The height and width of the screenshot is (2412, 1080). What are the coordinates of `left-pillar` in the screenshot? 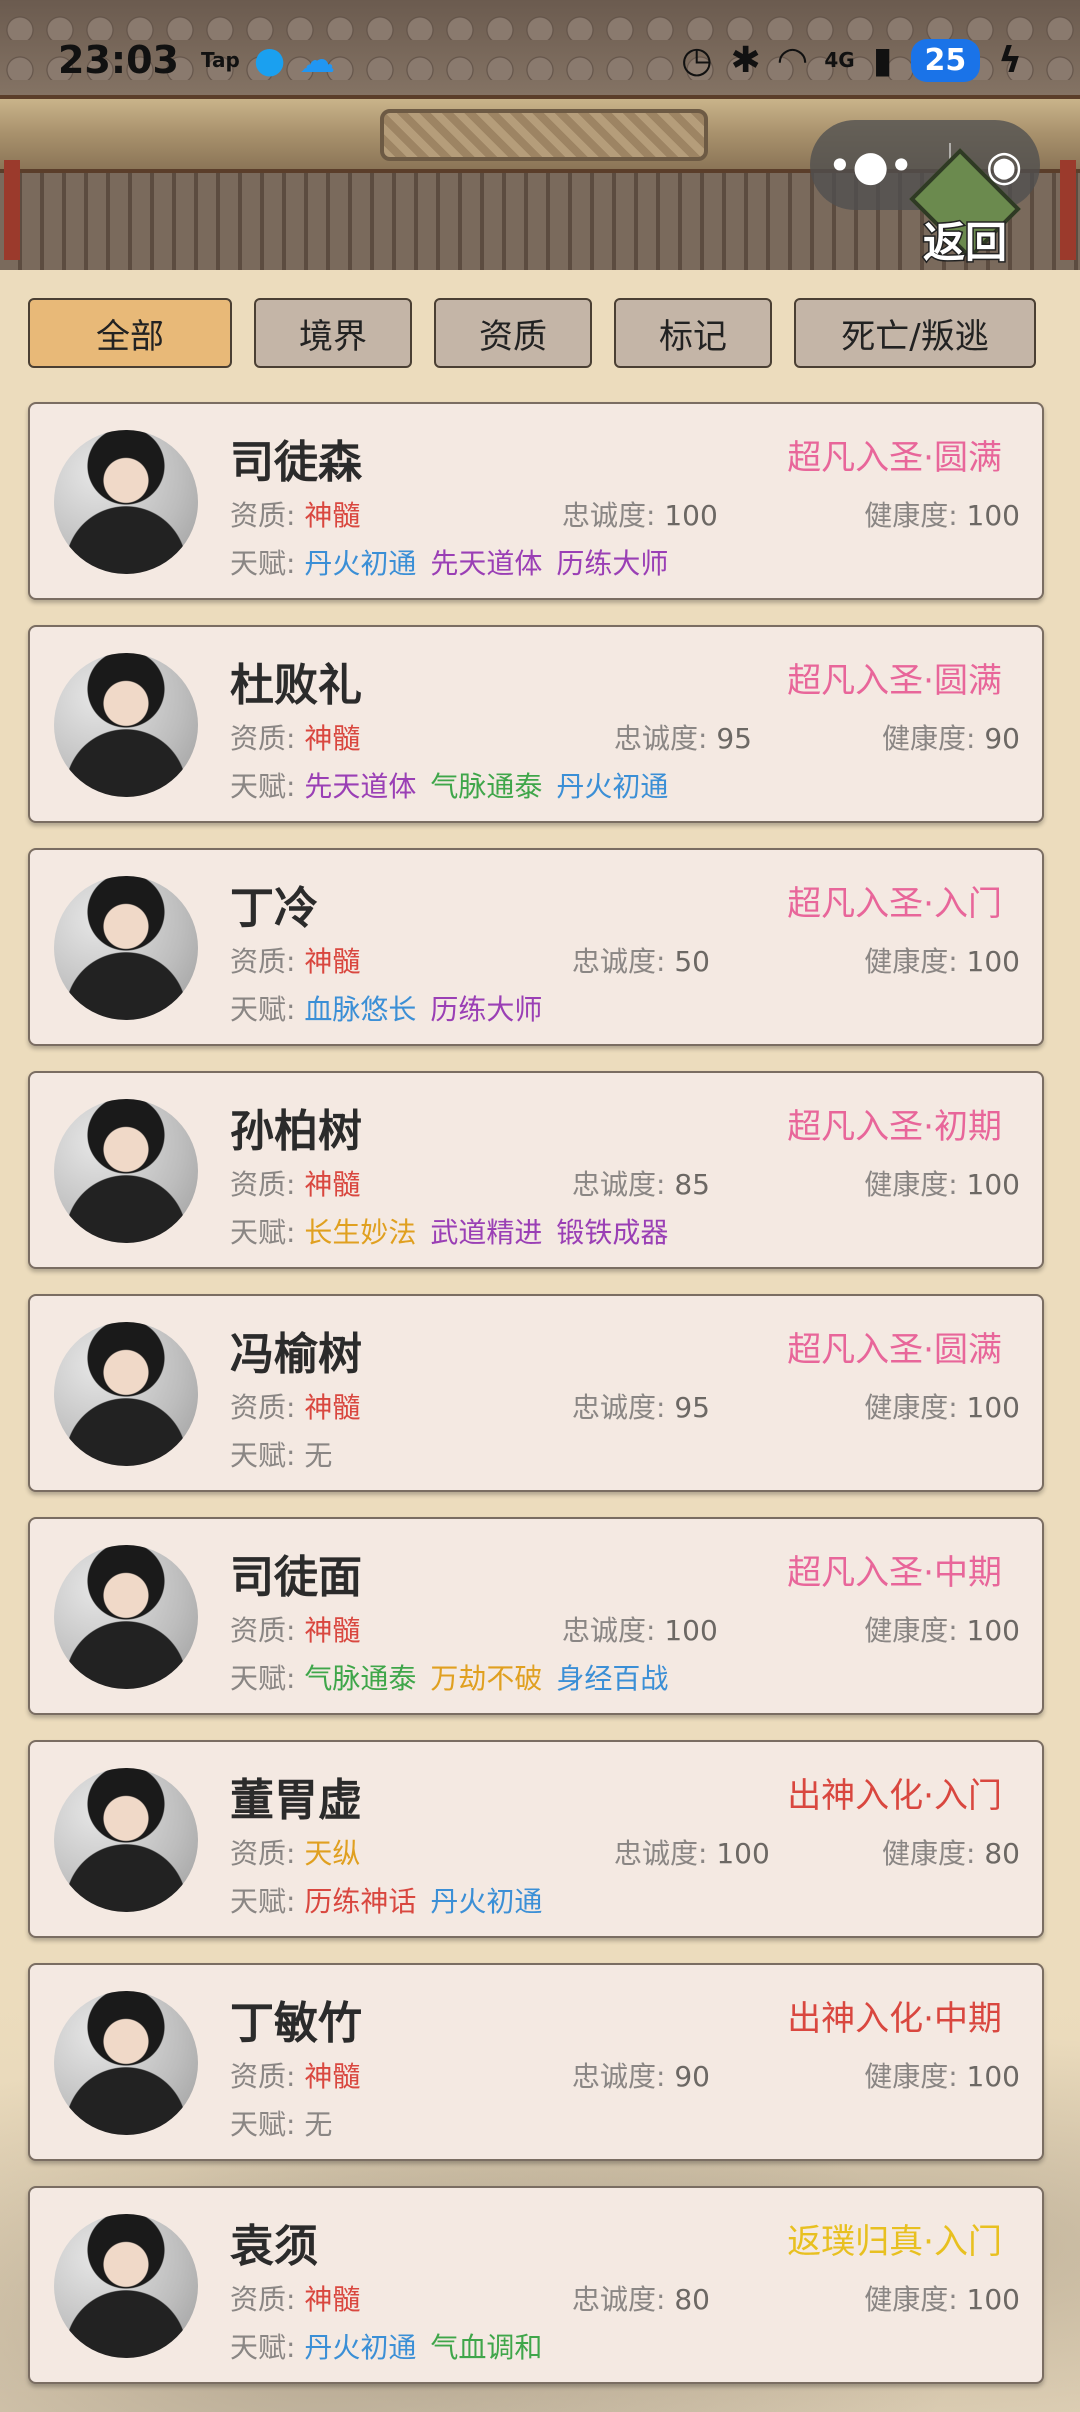 It's located at (12, 210).